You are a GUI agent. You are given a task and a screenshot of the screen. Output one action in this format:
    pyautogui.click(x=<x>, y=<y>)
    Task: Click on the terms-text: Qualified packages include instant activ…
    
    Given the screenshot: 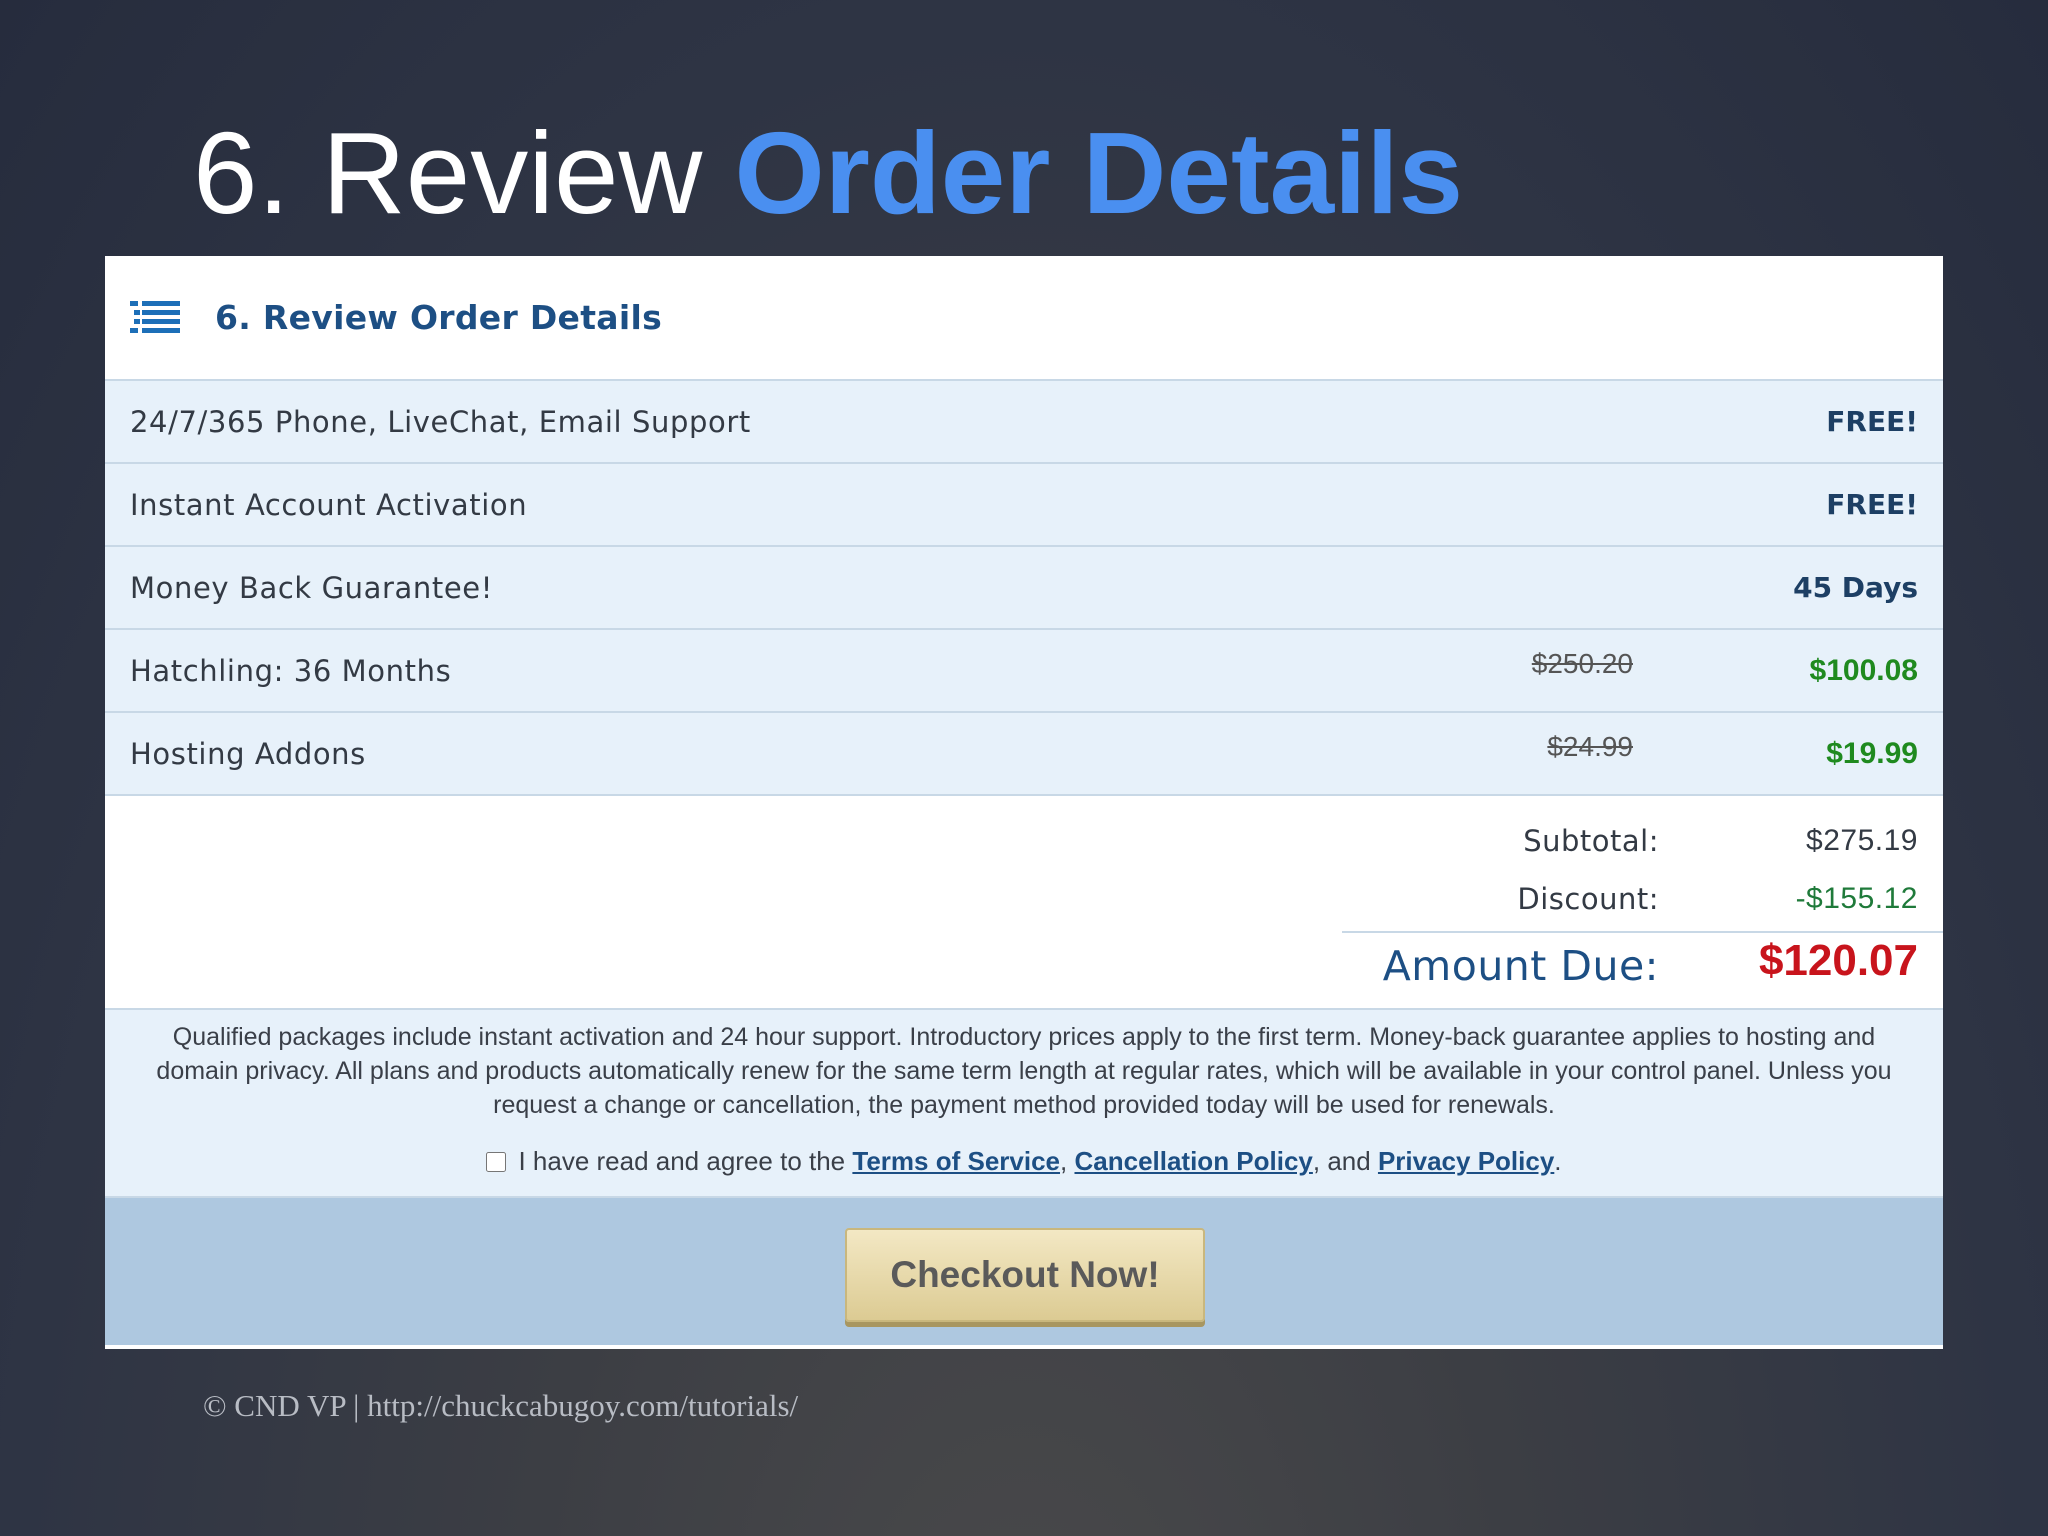 What is the action you would take?
    pyautogui.click(x=1024, y=1071)
    